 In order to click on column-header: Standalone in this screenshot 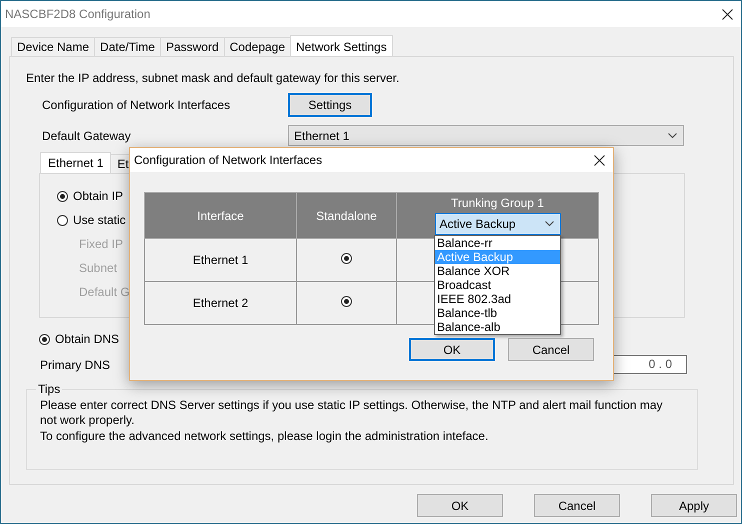, I will do `click(346, 215)`.